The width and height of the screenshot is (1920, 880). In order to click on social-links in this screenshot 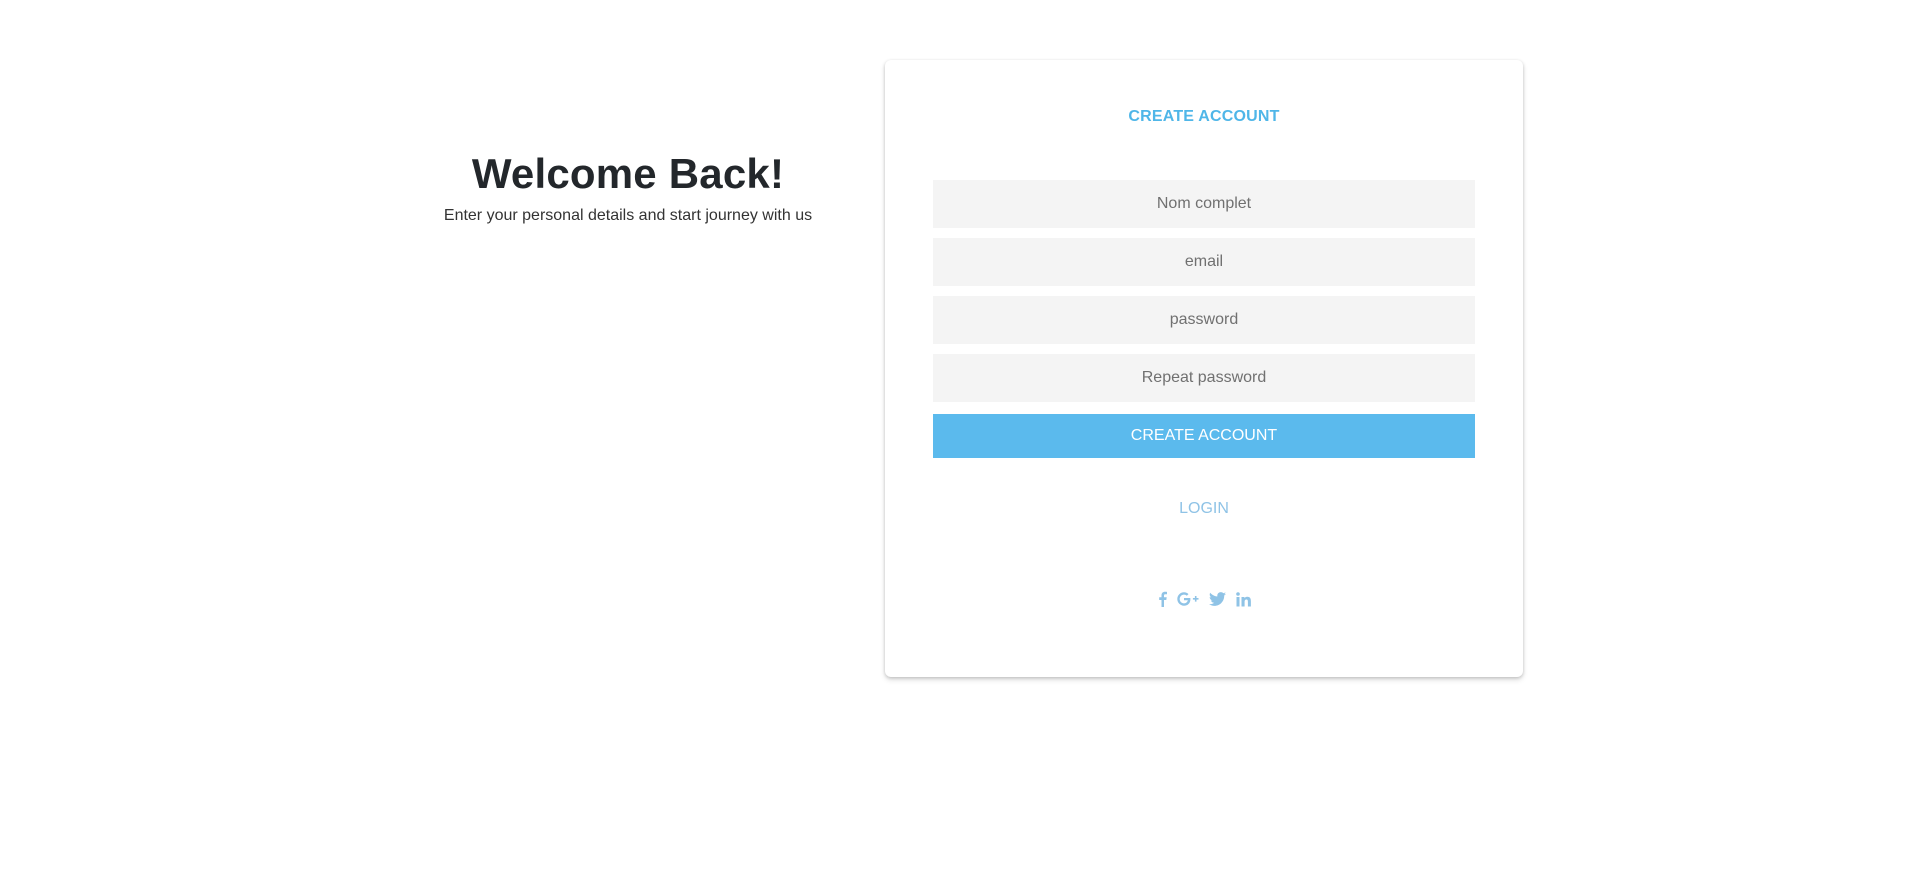, I will do `click(1204, 599)`.